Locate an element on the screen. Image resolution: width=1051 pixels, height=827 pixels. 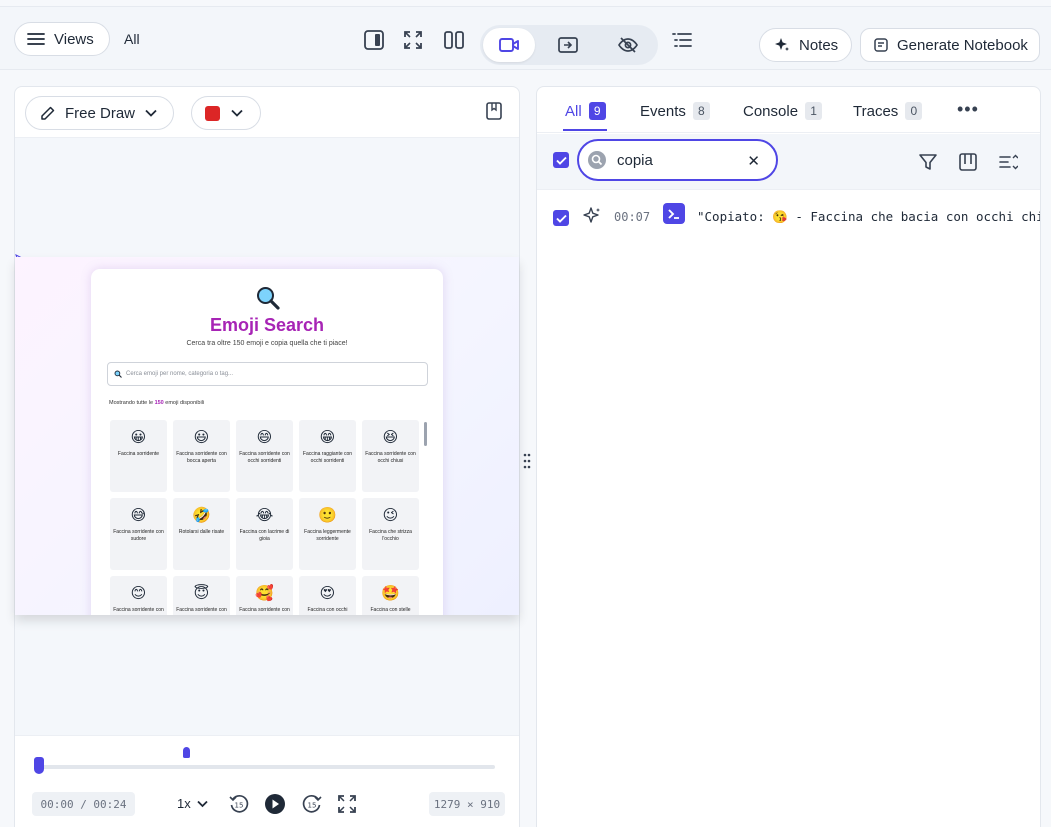
video-camera-icon is located at coordinates (509, 45).